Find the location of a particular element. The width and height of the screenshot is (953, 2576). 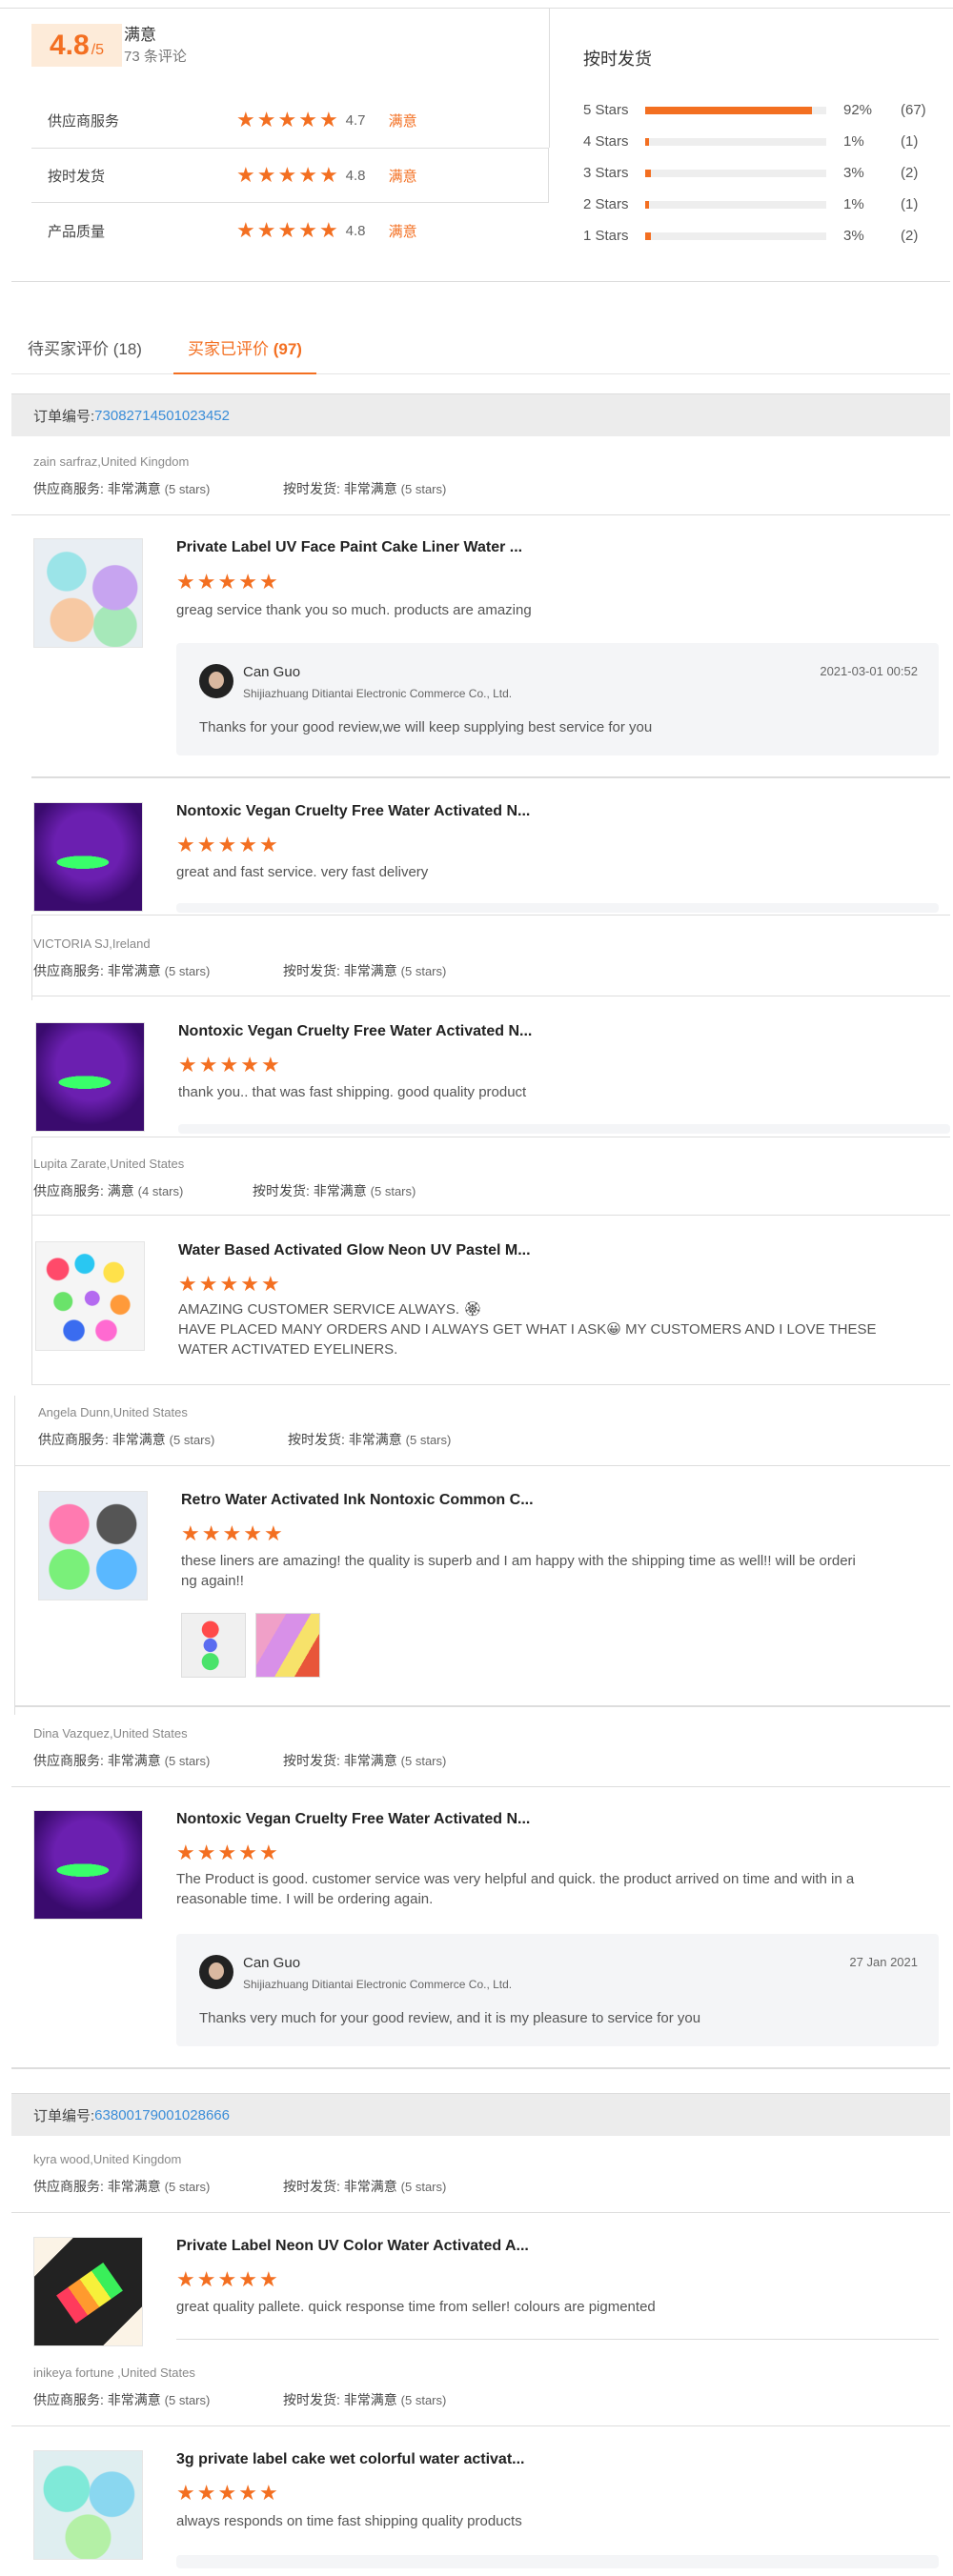

order-number-link: 63800179001028666 is located at coordinates (162, 2115).